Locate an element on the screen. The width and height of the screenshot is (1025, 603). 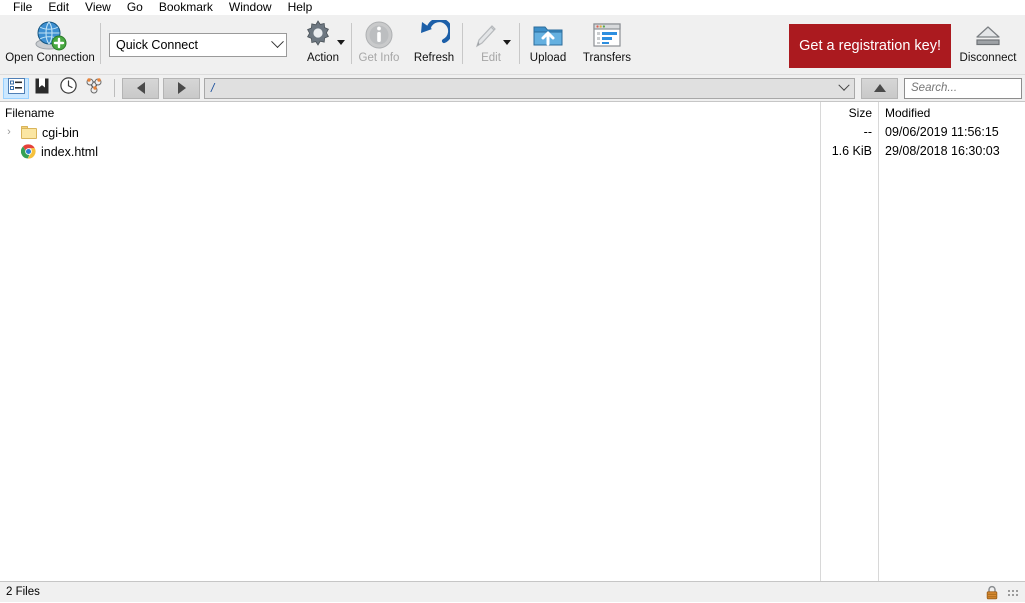
column-header-filename: Filename is located at coordinates (29, 113).